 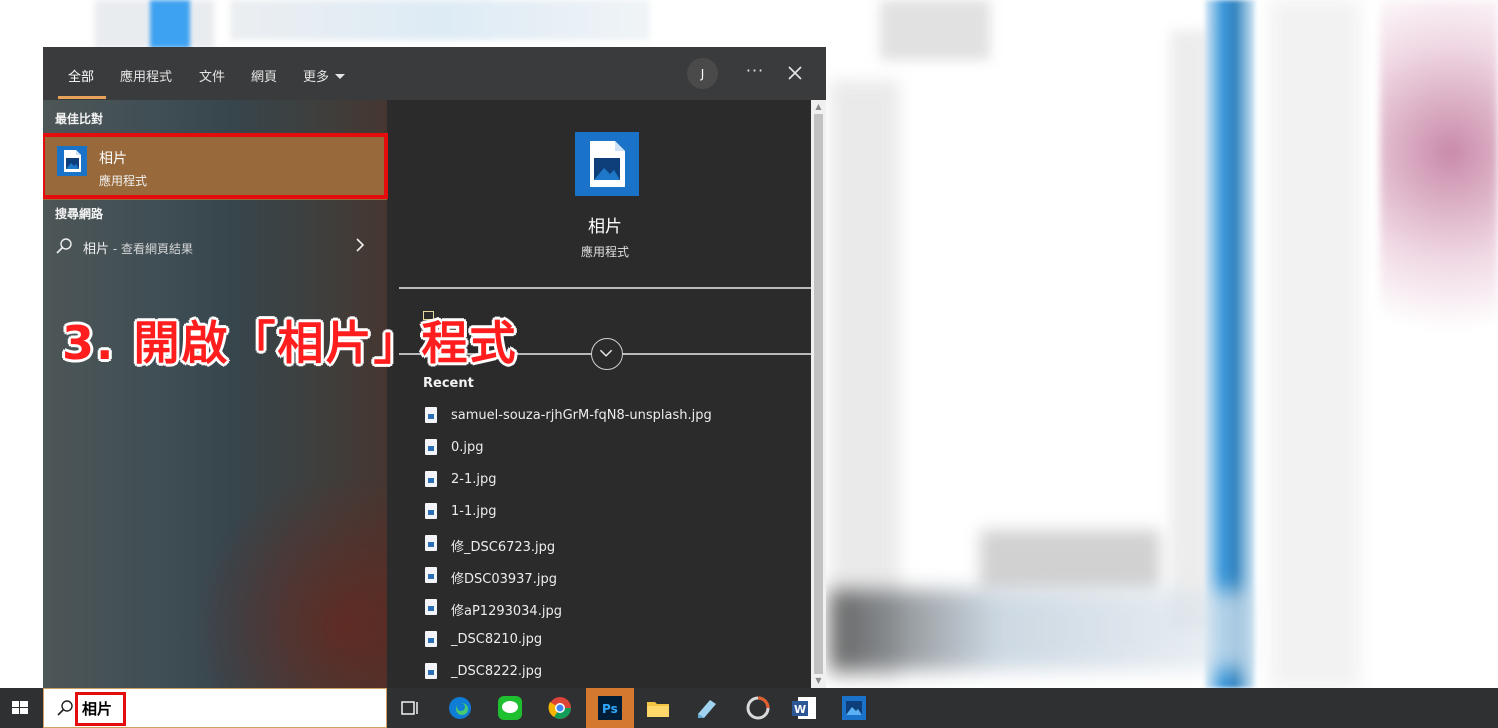 I want to click on search-text-highlight, so click(x=100, y=709).